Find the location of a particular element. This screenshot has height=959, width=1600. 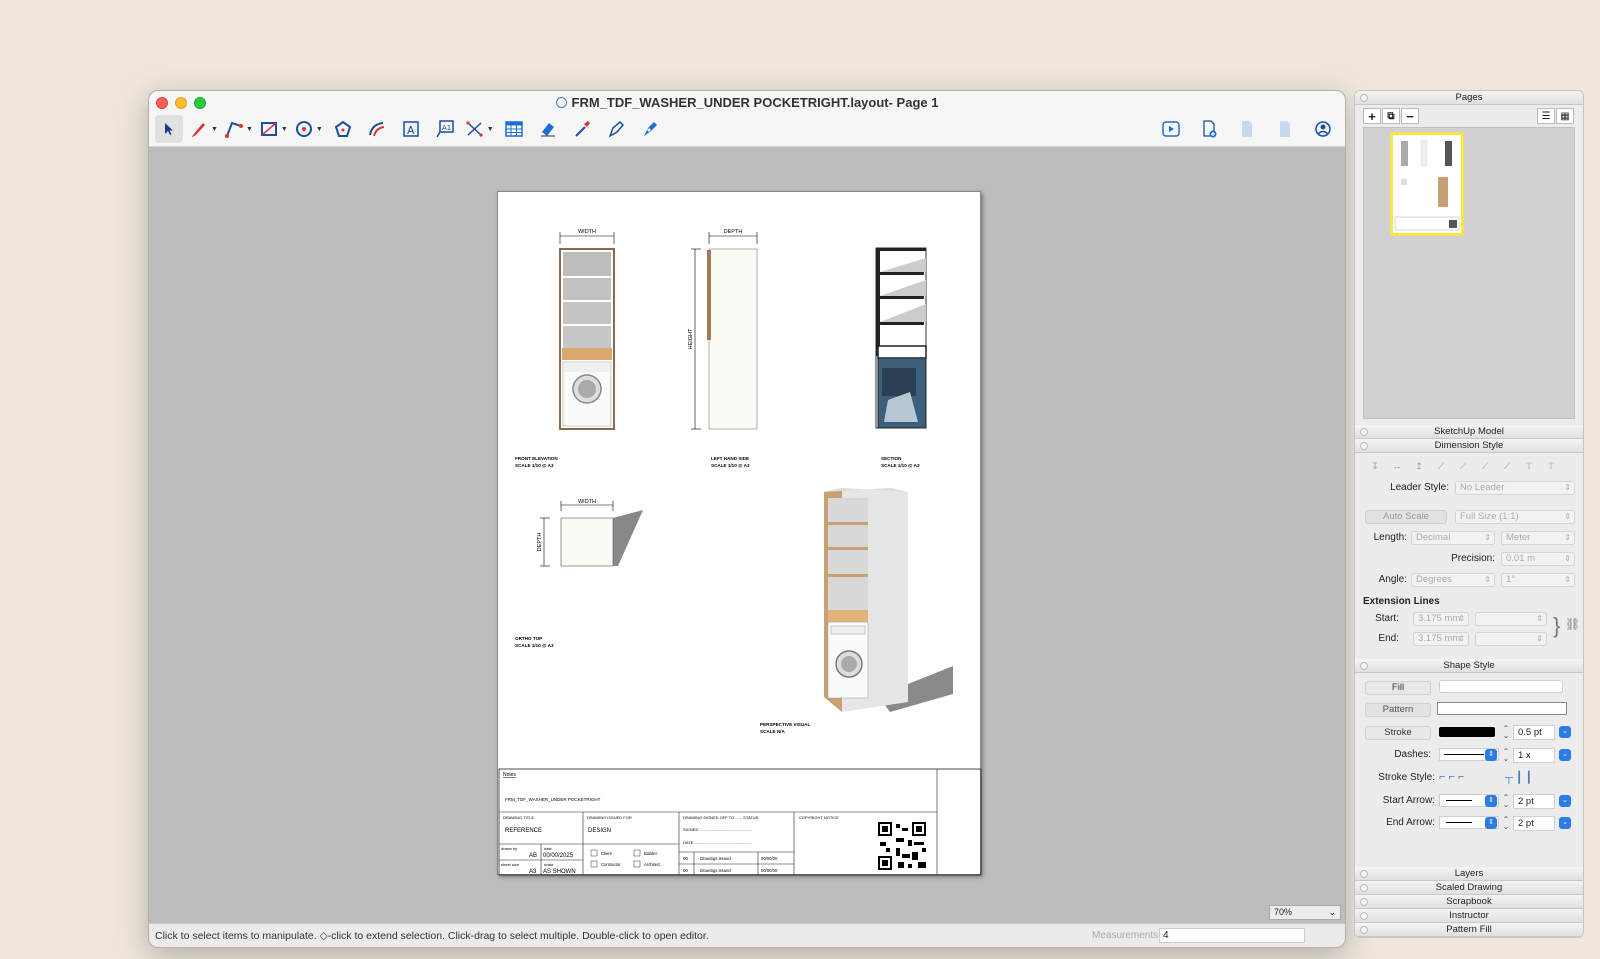

start-arrow-size-input: 2 pt is located at coordinates (1534, 801).